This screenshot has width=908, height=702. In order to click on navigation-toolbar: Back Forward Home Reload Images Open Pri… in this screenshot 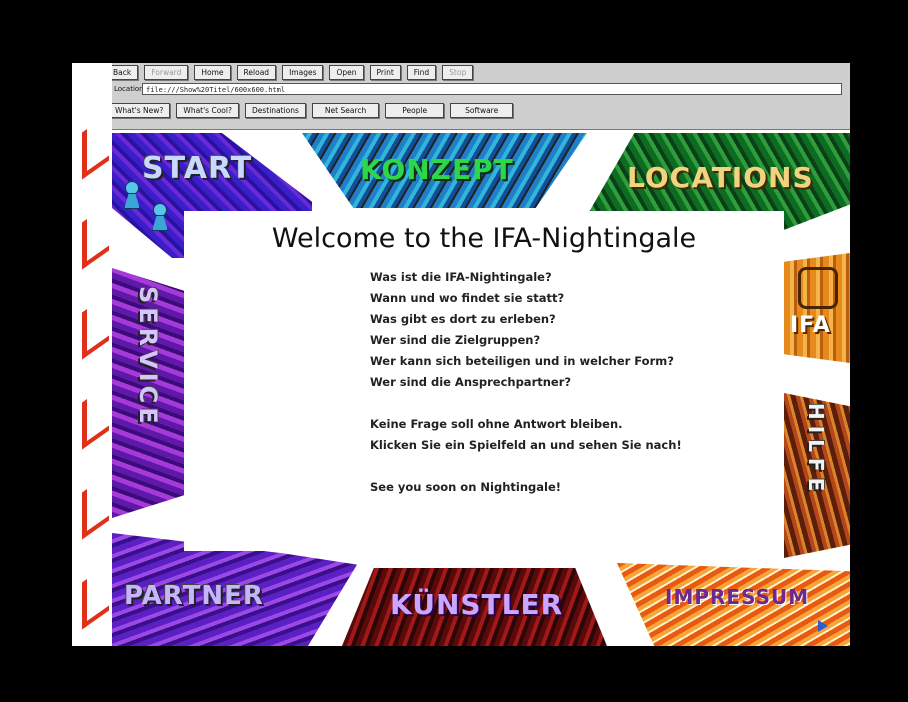, I will do `click(292, 73)`.